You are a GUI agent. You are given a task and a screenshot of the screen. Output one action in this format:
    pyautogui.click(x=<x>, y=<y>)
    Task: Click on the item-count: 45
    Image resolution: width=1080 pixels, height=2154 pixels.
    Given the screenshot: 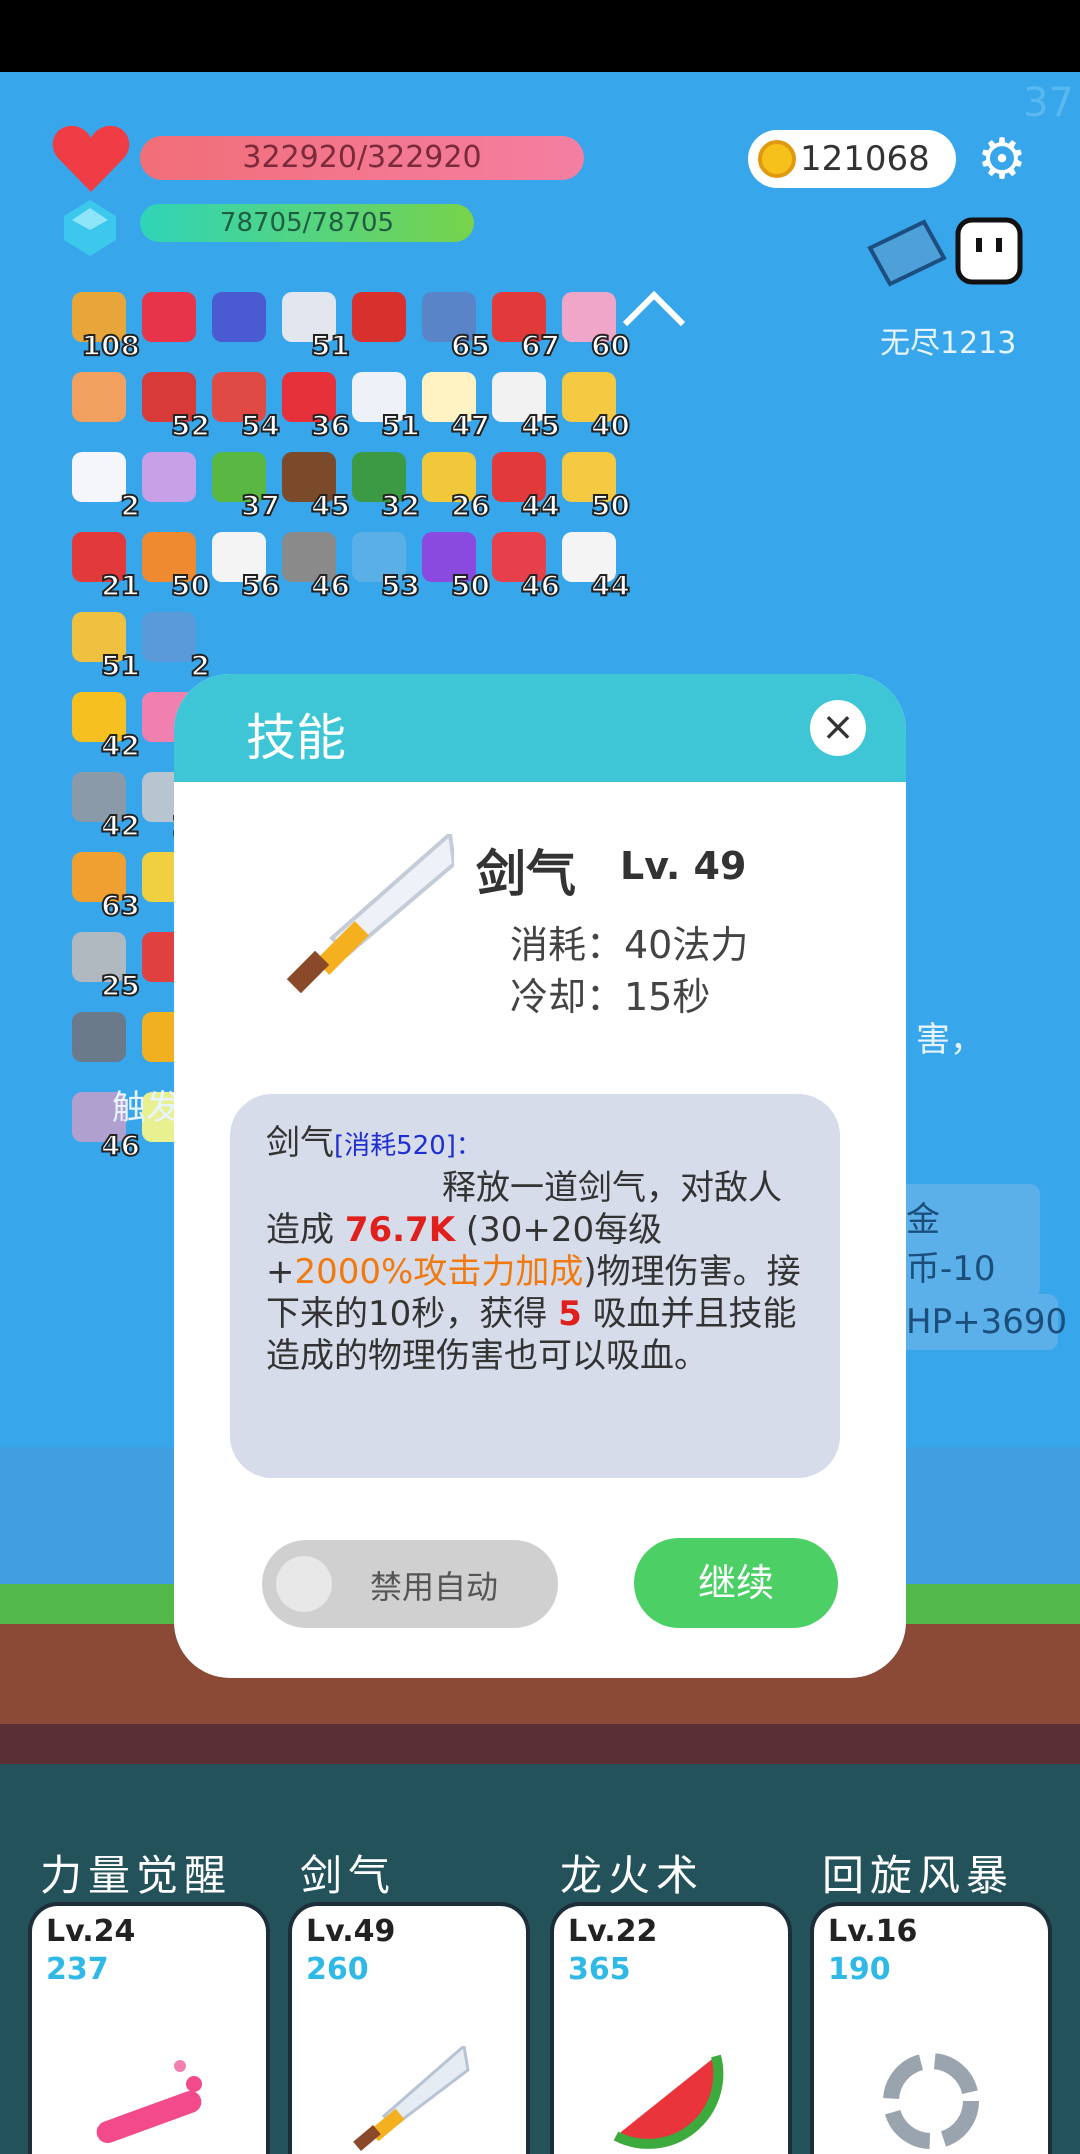 What is the action you would take?
    pyautogui.click(x=330, y=505)
    